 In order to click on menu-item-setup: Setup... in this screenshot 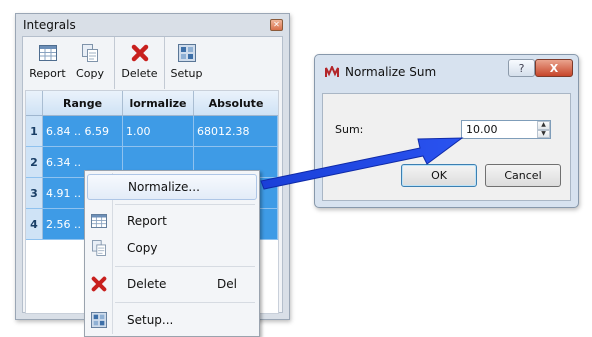, I will do `click(172, 320)`.